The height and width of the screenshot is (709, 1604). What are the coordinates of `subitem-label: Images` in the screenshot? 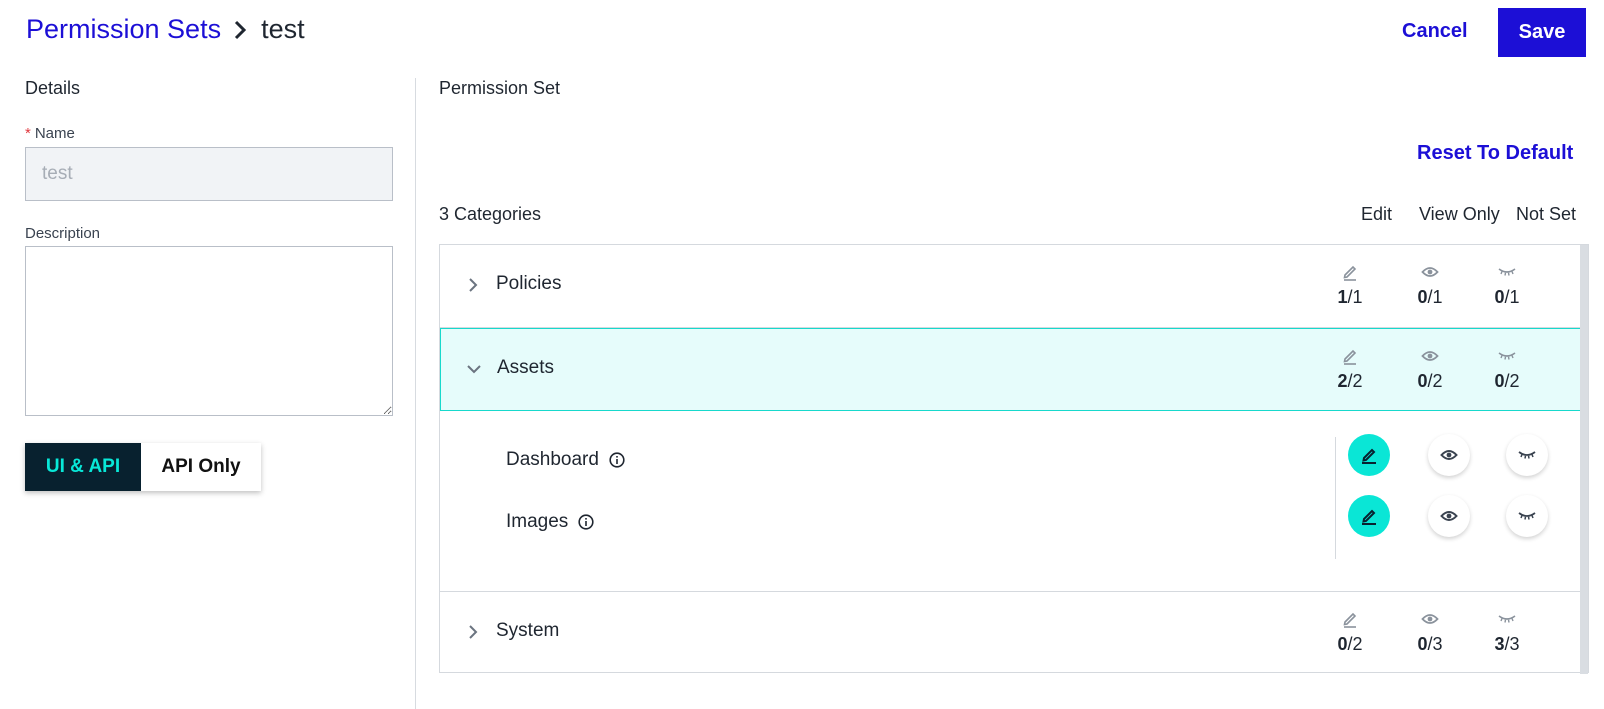 It's located at (550, 522).